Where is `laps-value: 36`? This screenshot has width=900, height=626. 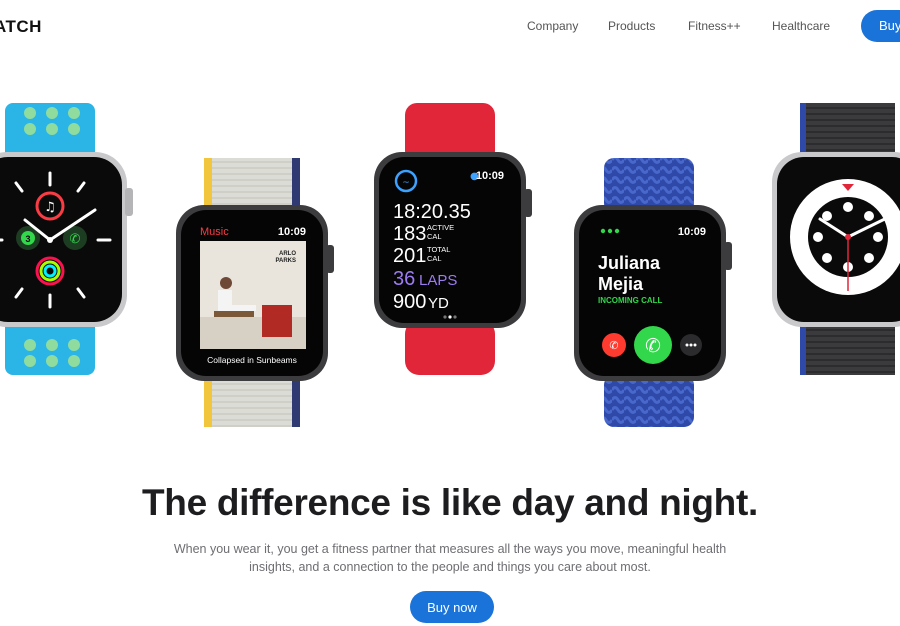 laps-value: 36 is located at coordinates (404, 279).